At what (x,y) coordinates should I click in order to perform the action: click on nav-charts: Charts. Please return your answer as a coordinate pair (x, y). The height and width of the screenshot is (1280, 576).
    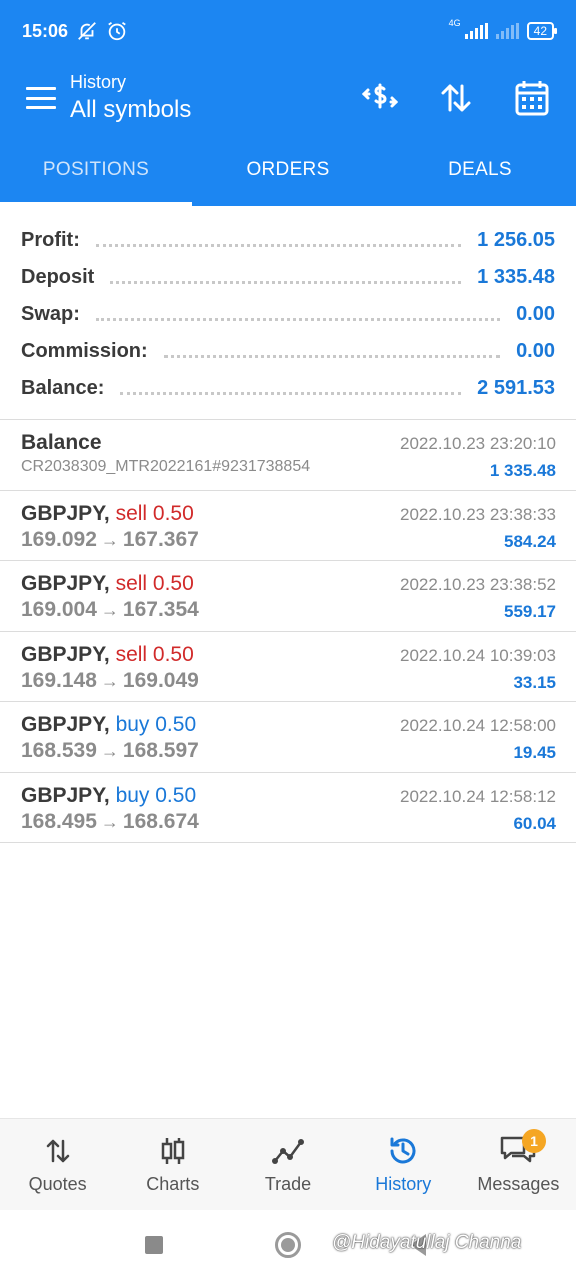
    Looking at the image, I should click on (172, 1164).